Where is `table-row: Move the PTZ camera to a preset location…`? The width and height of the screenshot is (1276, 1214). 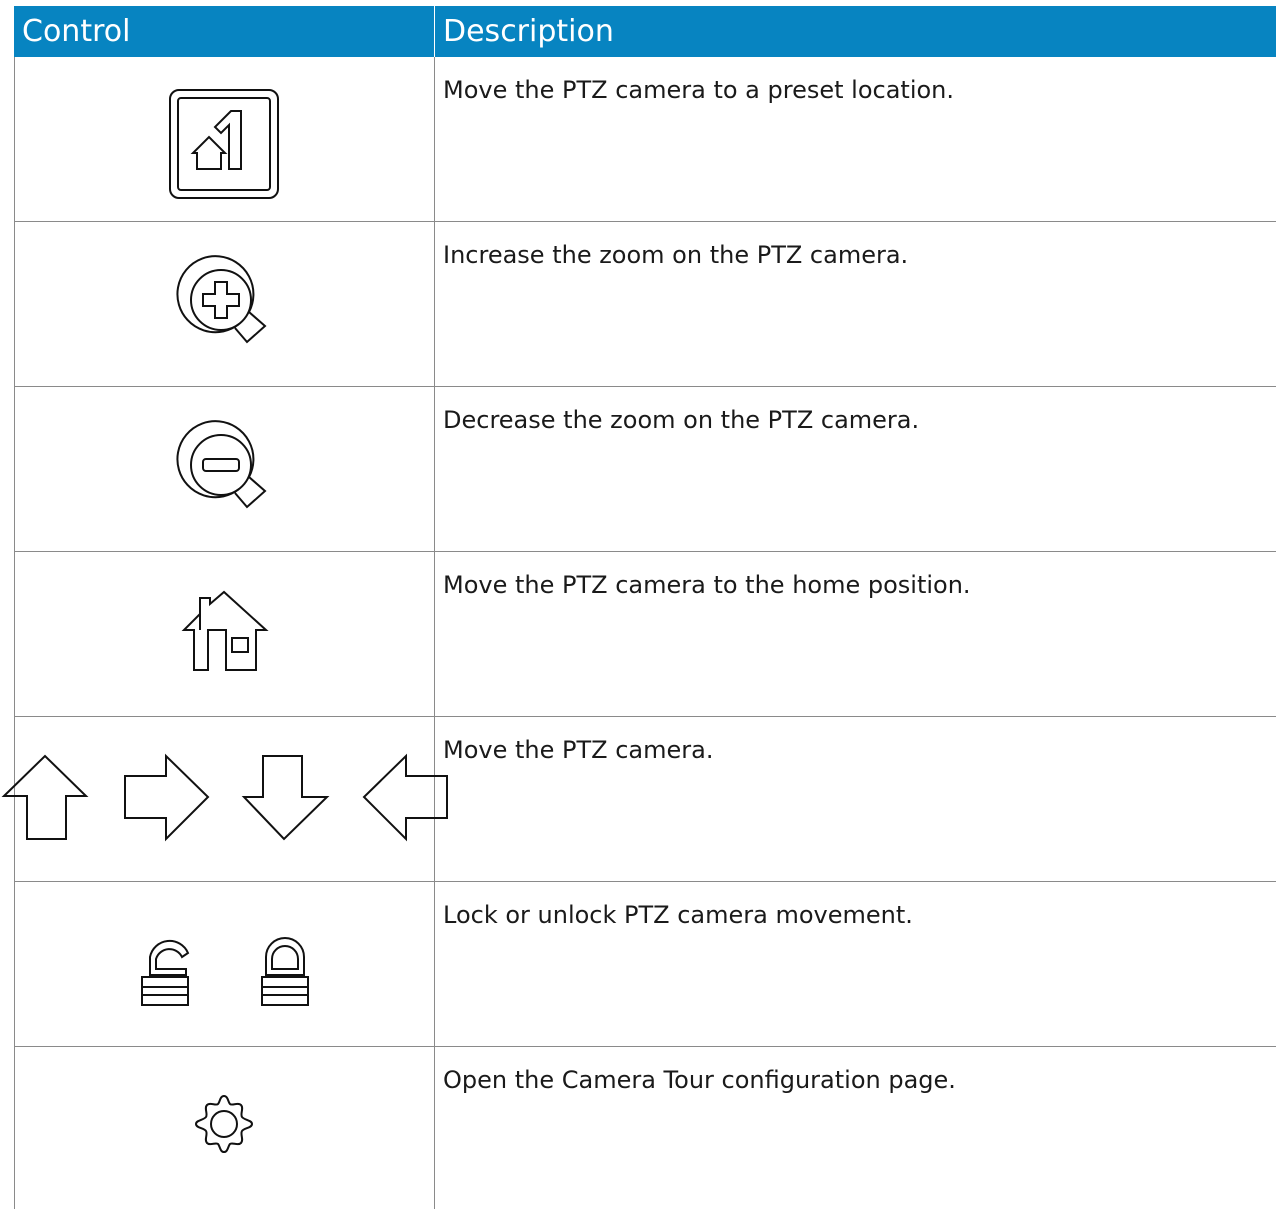
table-row: Move the PTZ camera to a preset location… is located at coordinates (645, 139).